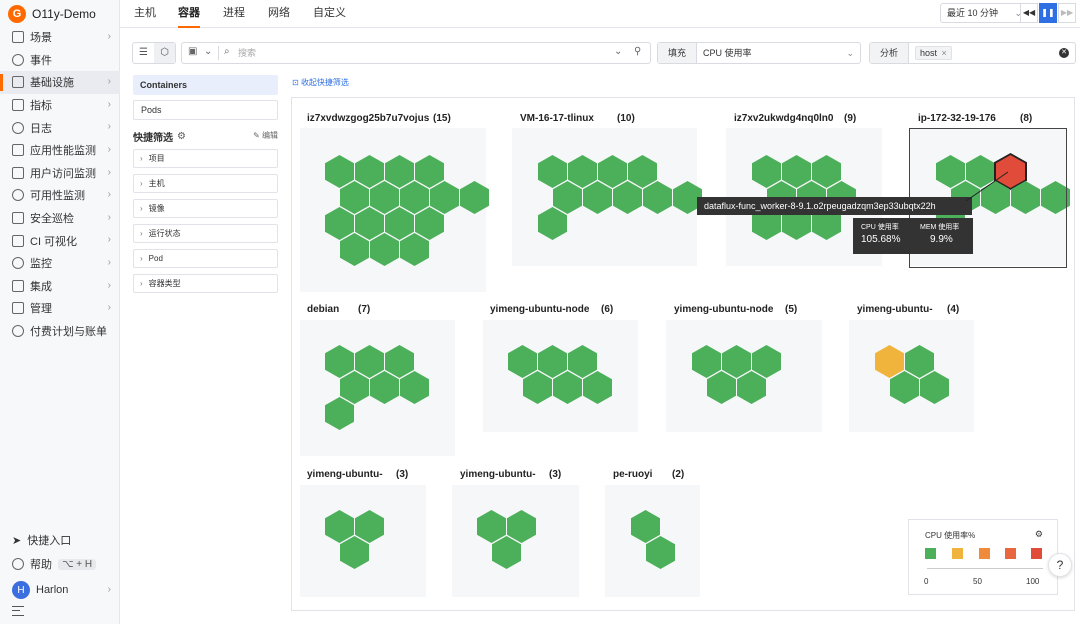  I want to click on edit-filter-button: ✎ 编辑, so click(265, 135).